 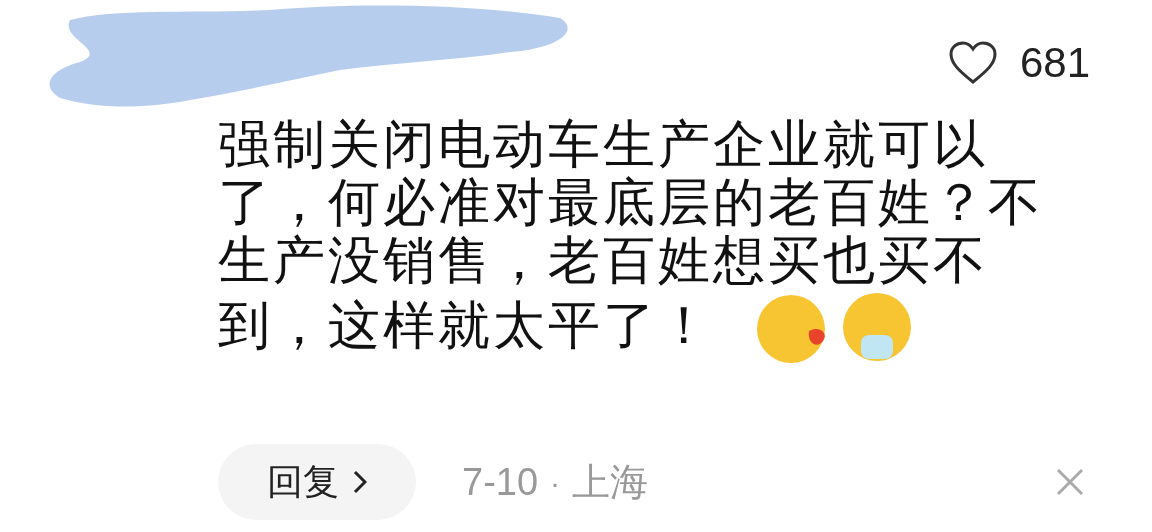 I want to click on reply-button: 回复, so click(x=317, y=482).